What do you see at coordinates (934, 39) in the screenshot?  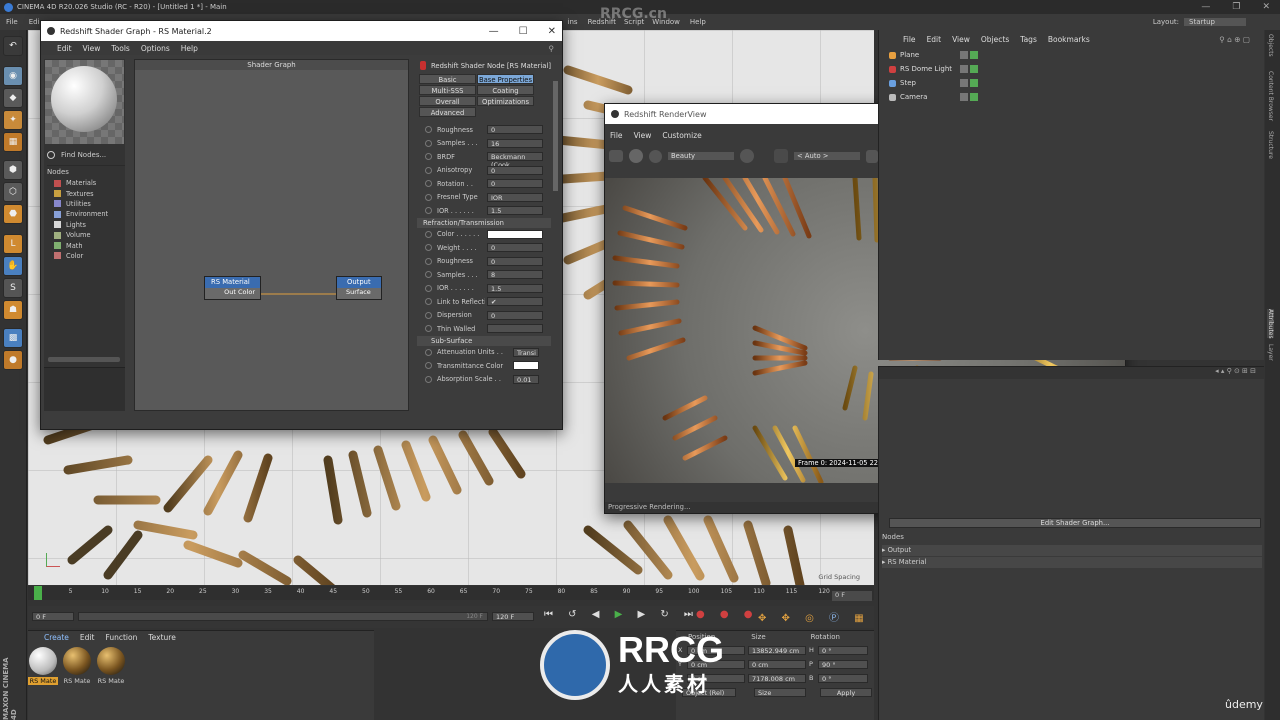 I see `om-menu-edit: Edit` at bounding box center [934, 39].